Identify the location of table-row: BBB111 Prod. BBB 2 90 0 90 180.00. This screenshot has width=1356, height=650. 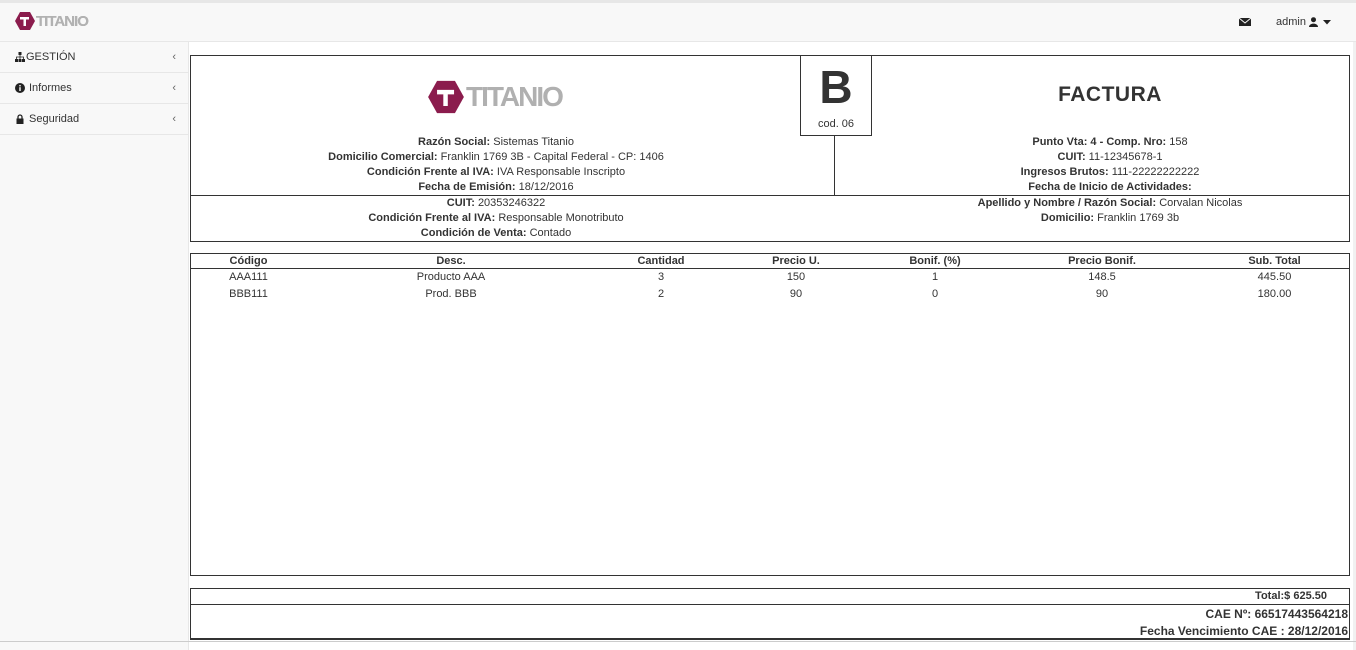
(770, 294).